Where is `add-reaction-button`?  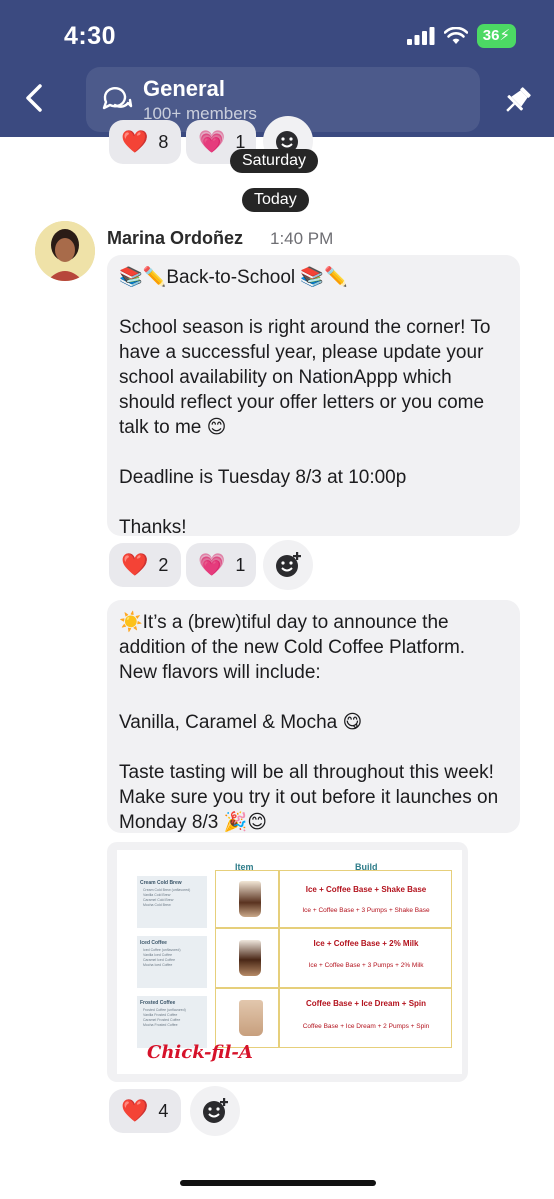 add-reaction-button is located at coordinates (288, 565).